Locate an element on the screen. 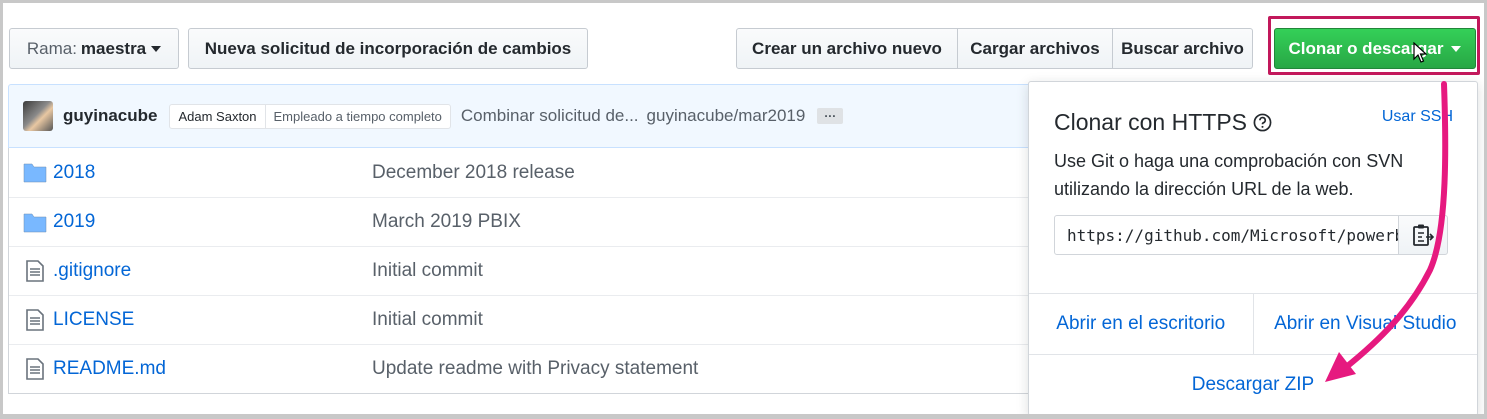 This screenshot has width=1487, height=419. find-file-label: Buscar archivo is located at coordinates (1182, 48).